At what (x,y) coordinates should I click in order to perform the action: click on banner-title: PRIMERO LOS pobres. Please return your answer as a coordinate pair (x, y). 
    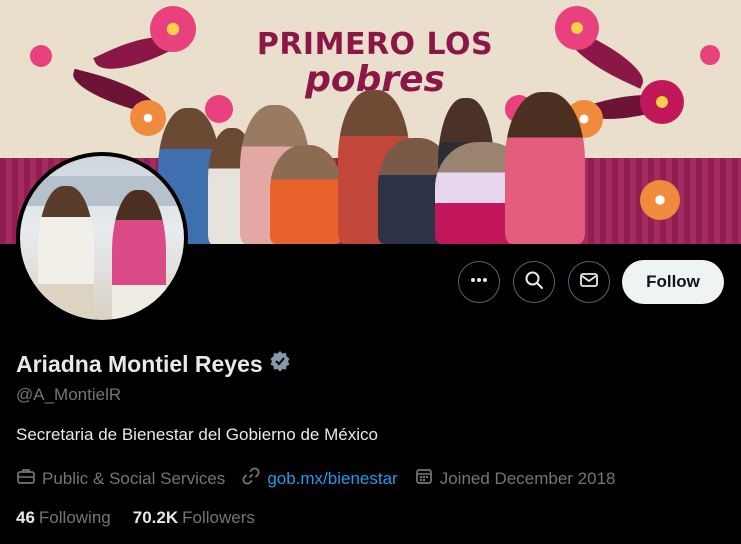
    Looking at the image, I should click on (375, 64).